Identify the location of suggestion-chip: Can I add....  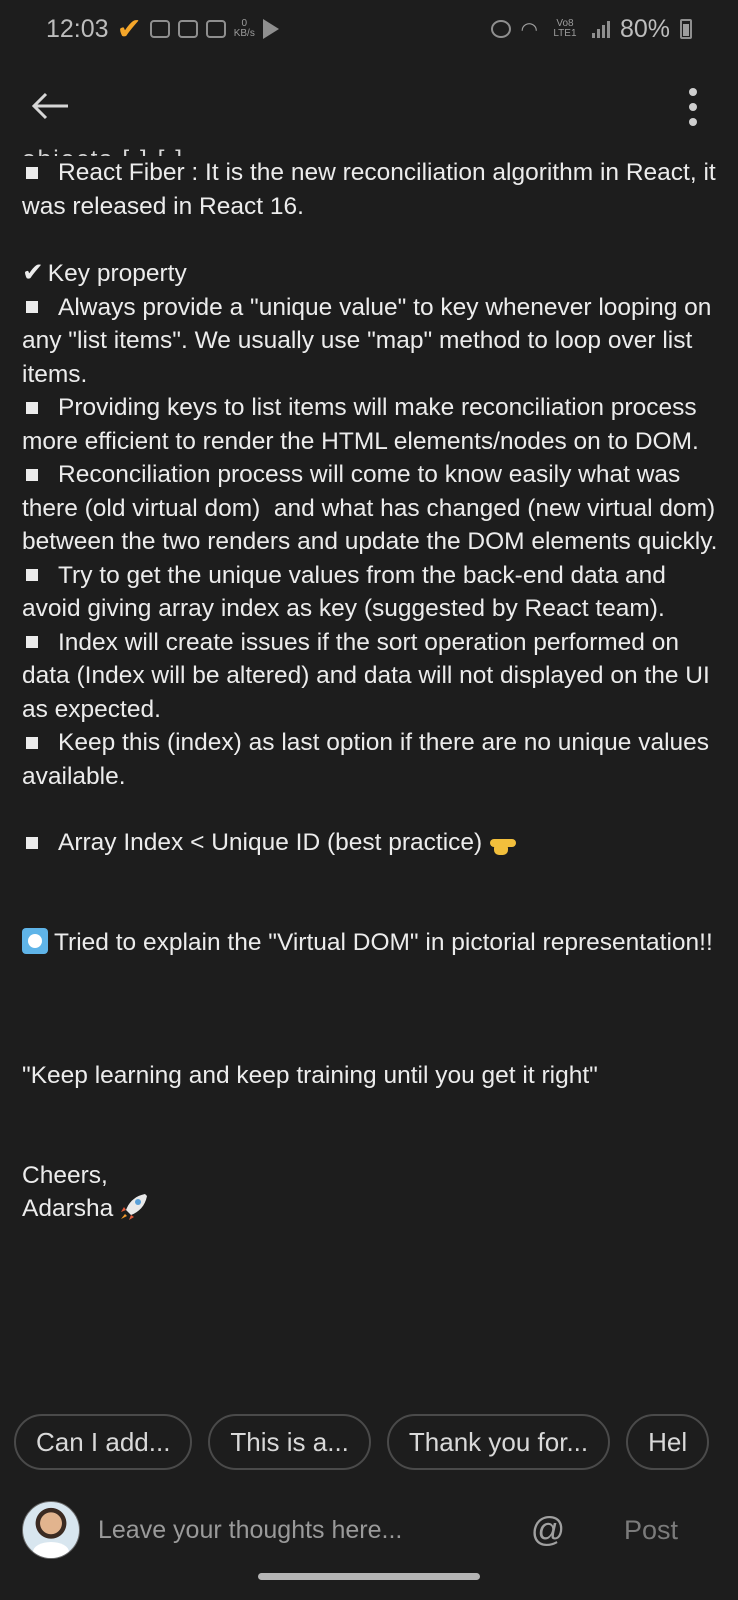
(103, 1442).